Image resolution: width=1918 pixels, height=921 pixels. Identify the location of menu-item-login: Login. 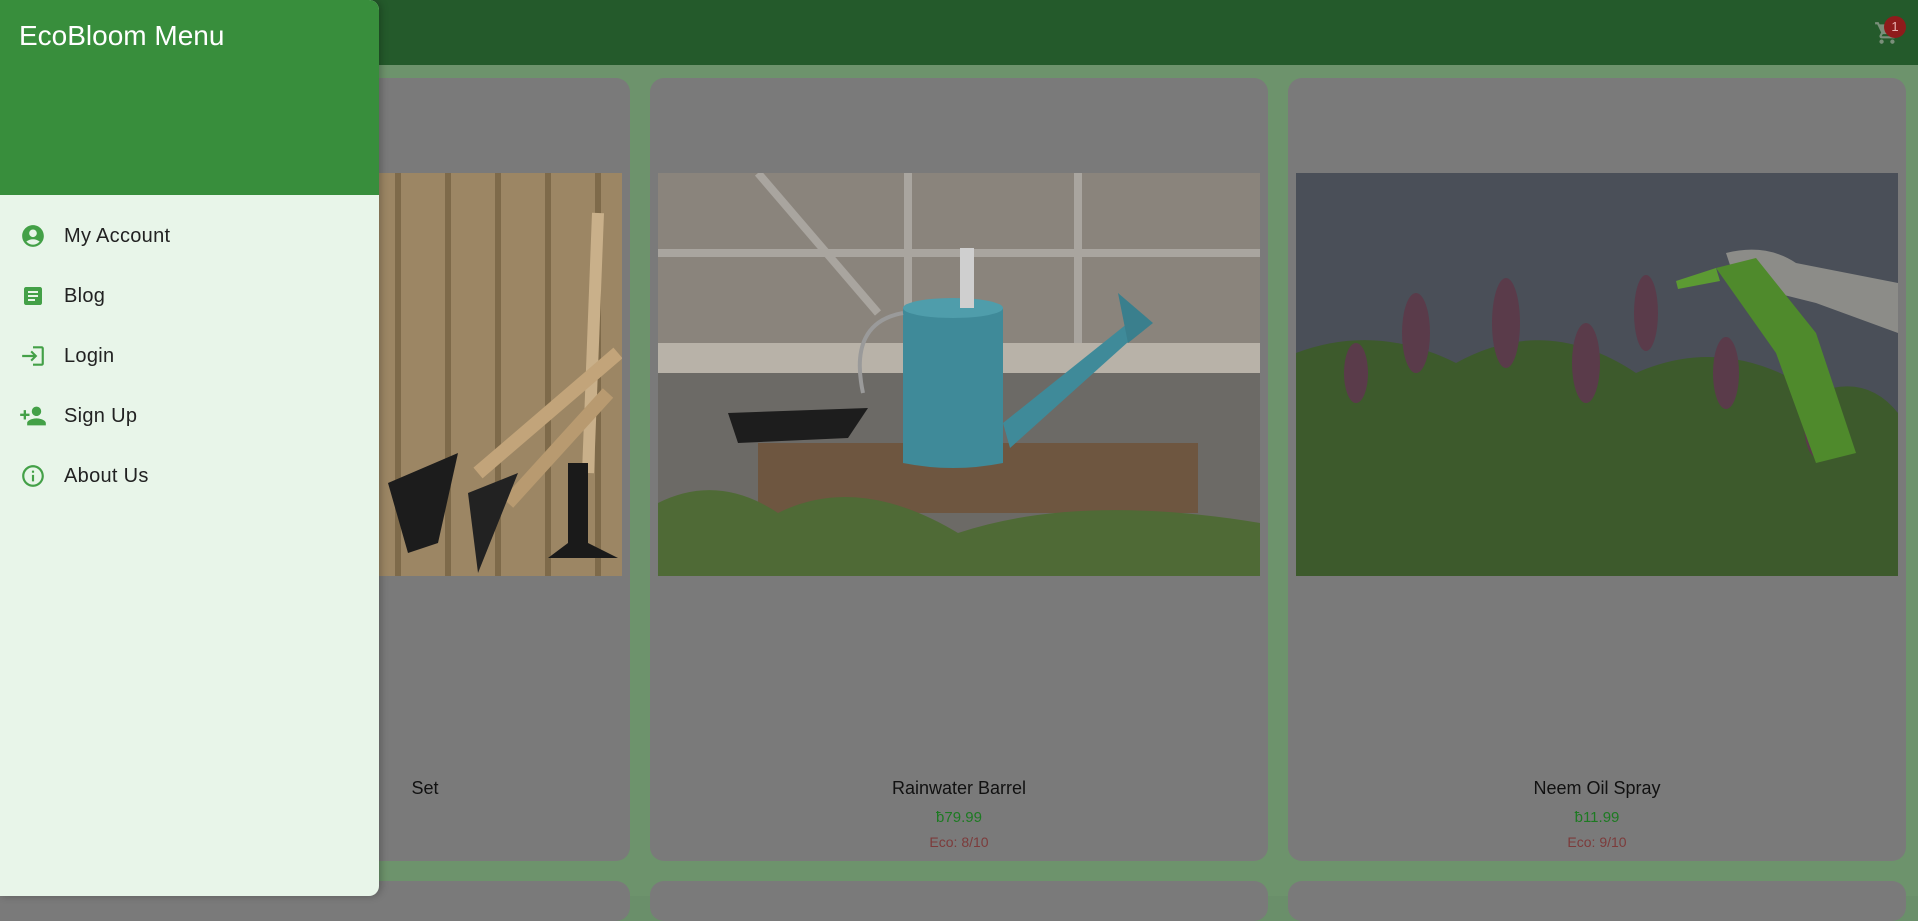
(189, 356).